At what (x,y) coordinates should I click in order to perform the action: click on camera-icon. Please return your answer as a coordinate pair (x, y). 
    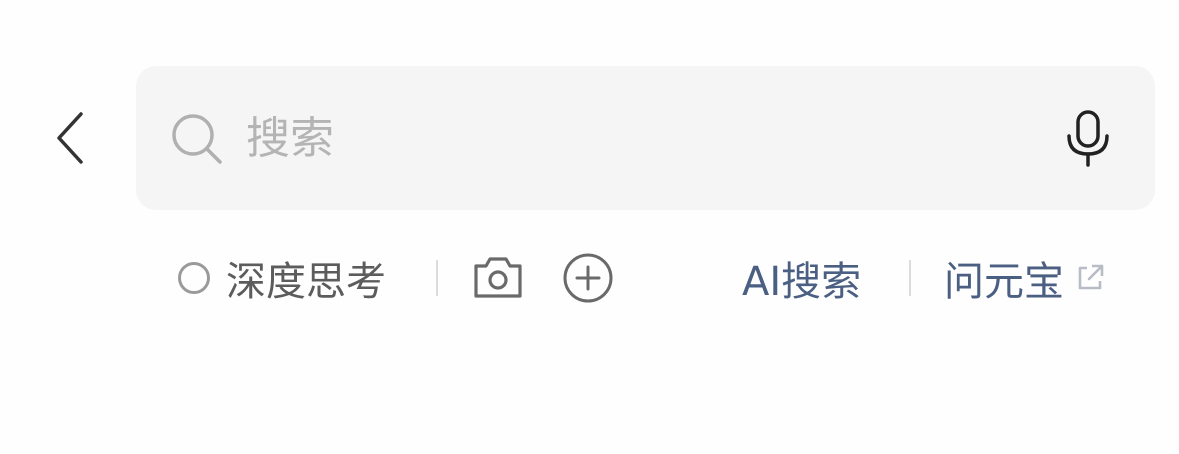
    Looking at the image, I should click on (498, 277).